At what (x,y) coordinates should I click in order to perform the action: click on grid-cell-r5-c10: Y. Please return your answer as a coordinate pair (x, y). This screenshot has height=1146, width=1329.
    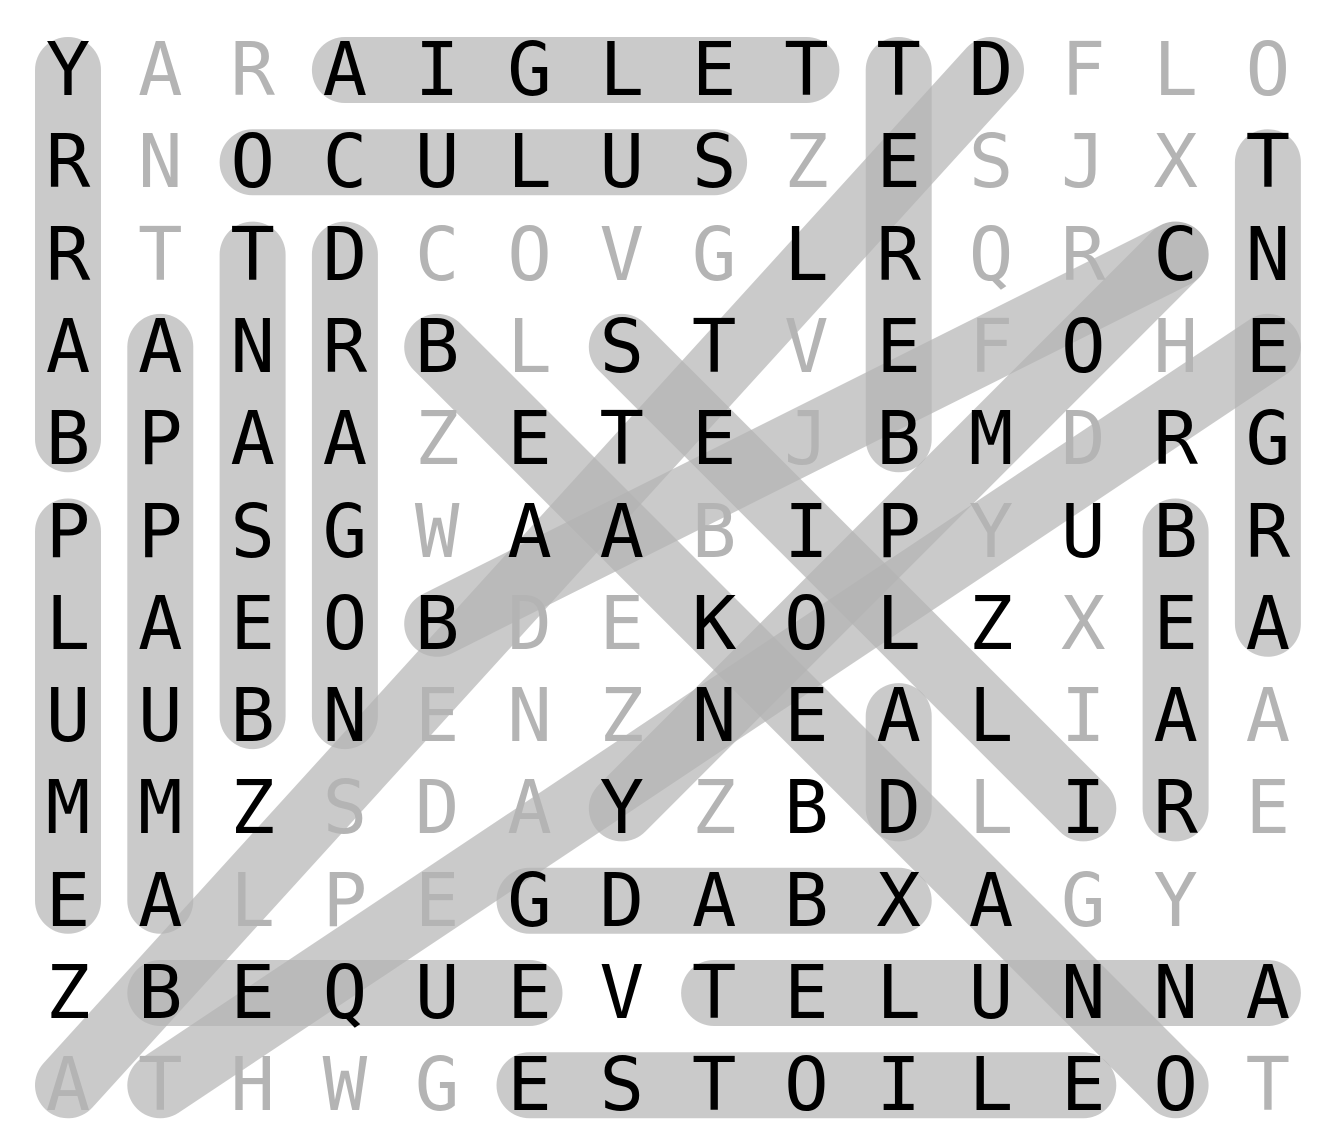
    Looking at the image, I should click on (991, 532).